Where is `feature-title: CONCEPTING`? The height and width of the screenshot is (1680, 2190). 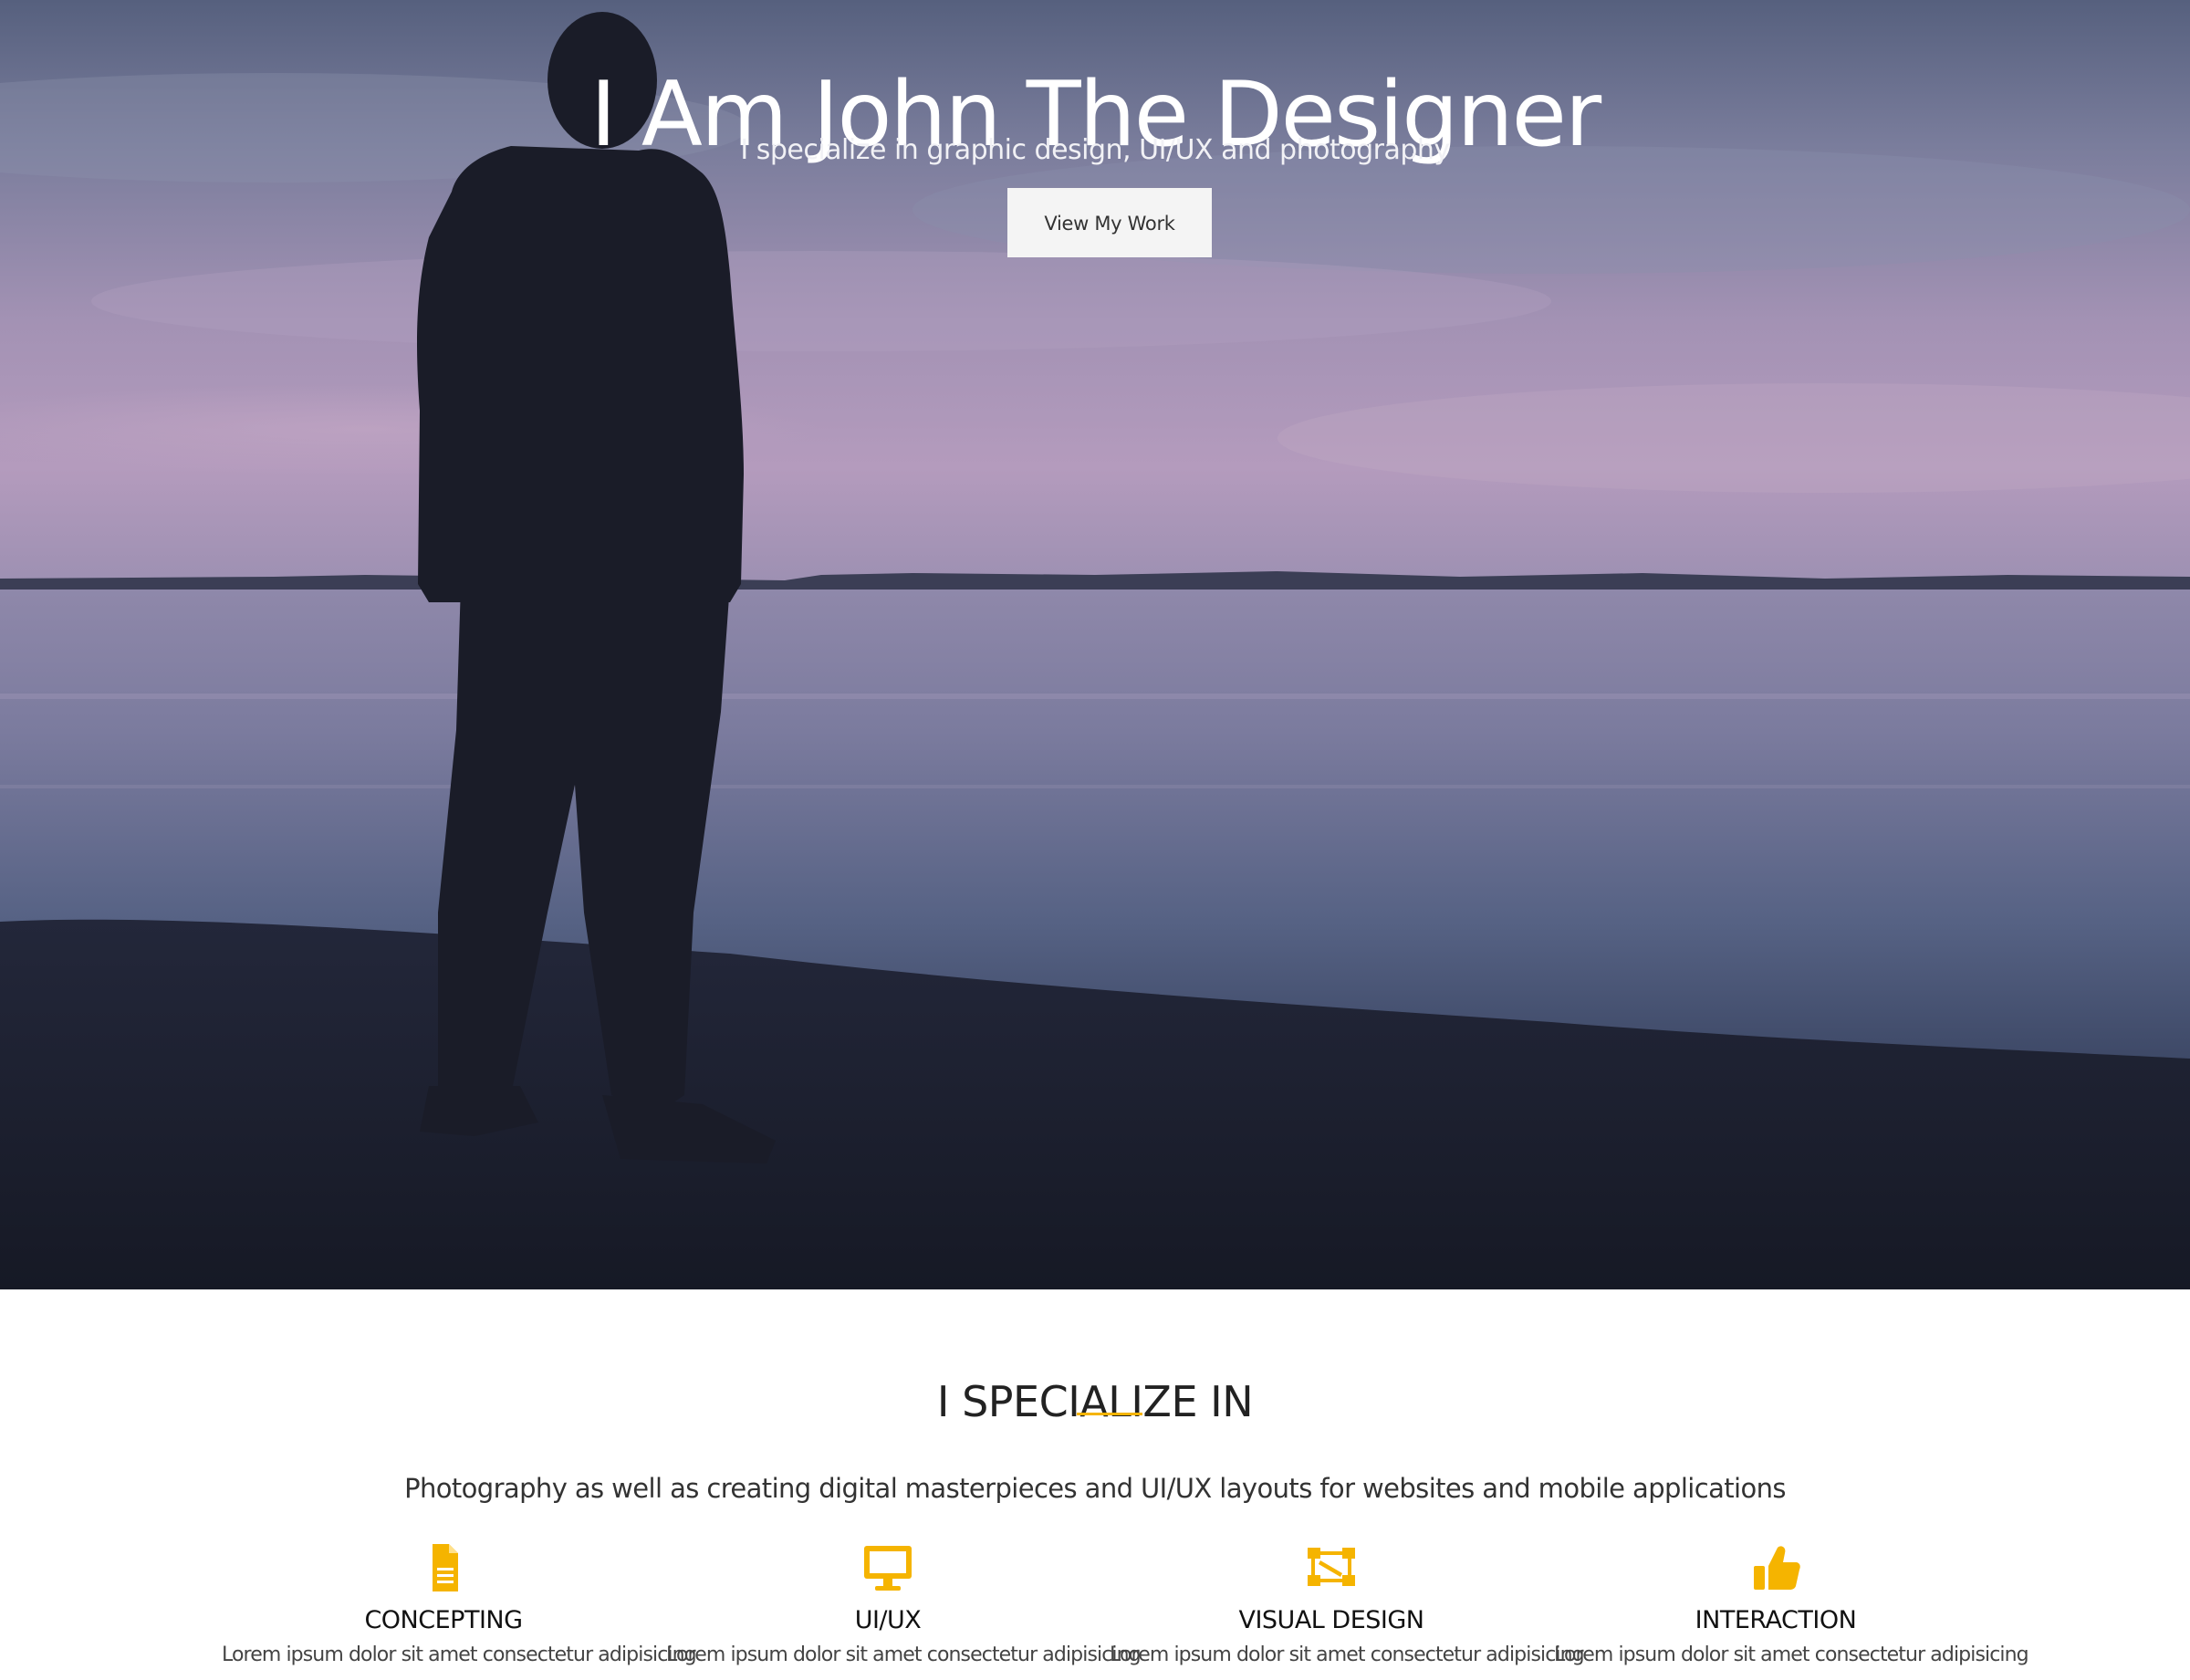
feature-title: CONCEPTING is located at coordinates (443, 1620).